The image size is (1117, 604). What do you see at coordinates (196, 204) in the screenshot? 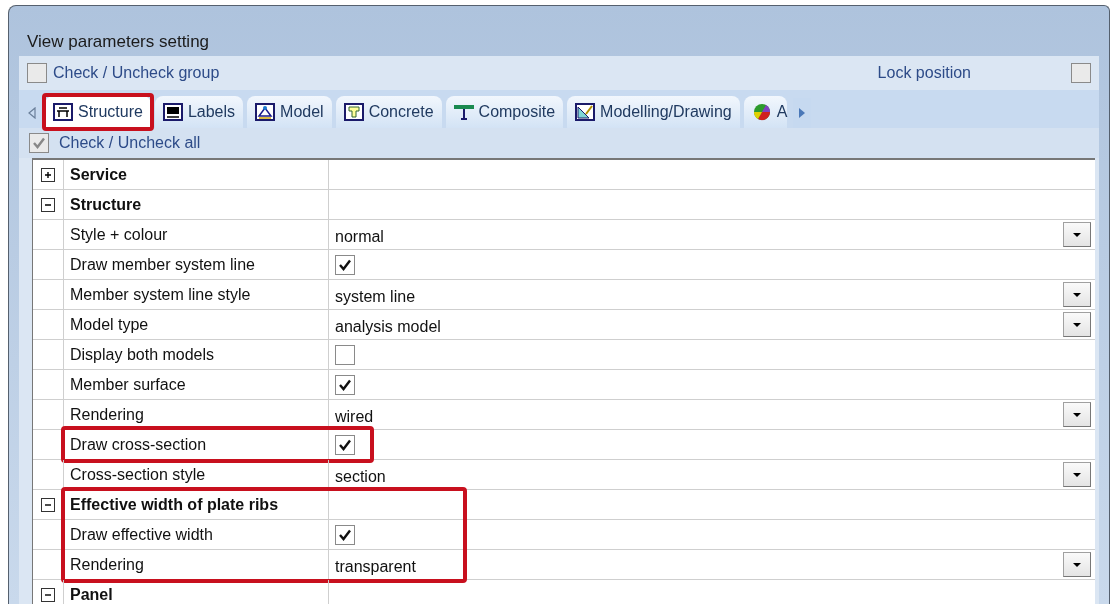
I see `group-label: Structure` at bounding box center [196, 204].